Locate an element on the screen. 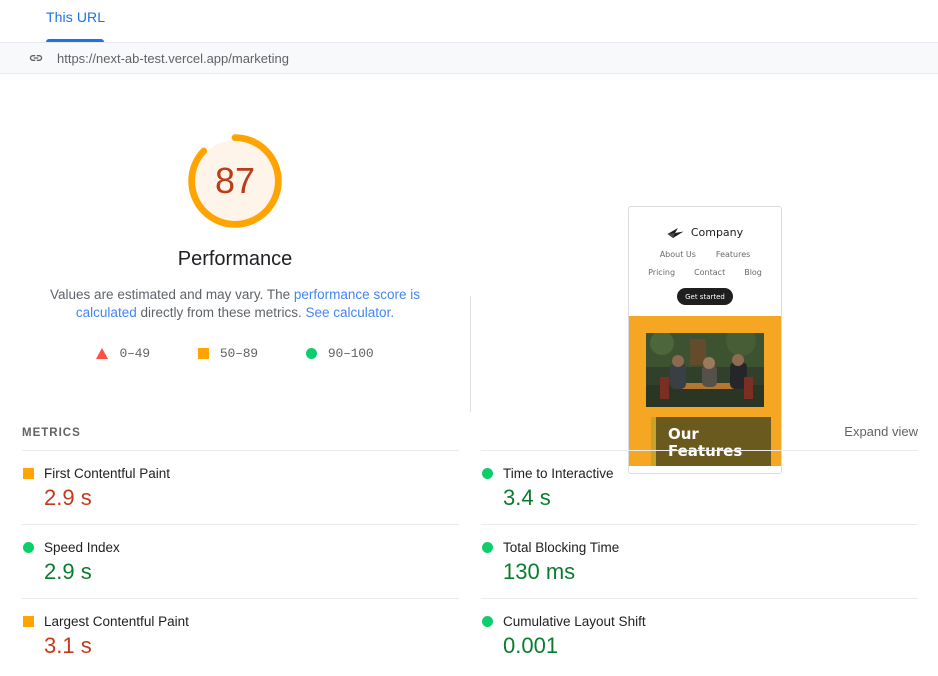  legend-item-good: 90–100 is located at coordinates (339, 353).